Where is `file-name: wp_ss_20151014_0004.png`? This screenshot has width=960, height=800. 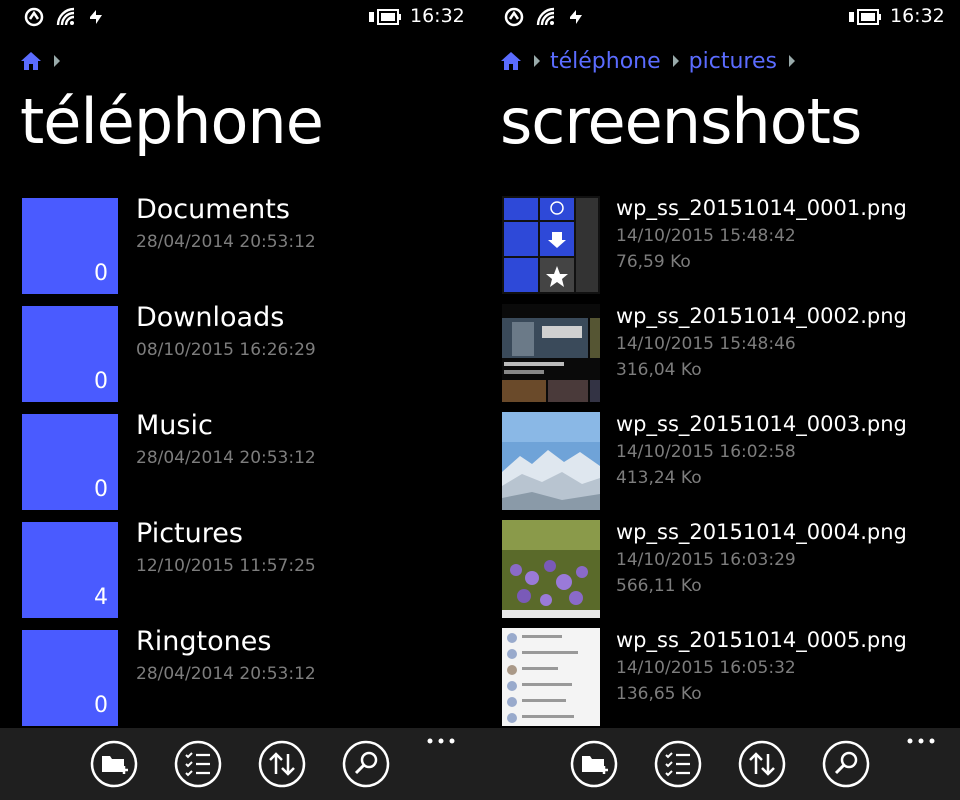
file-name: wp_ss_20151014_0004.png is located at coordinates (761, 532).